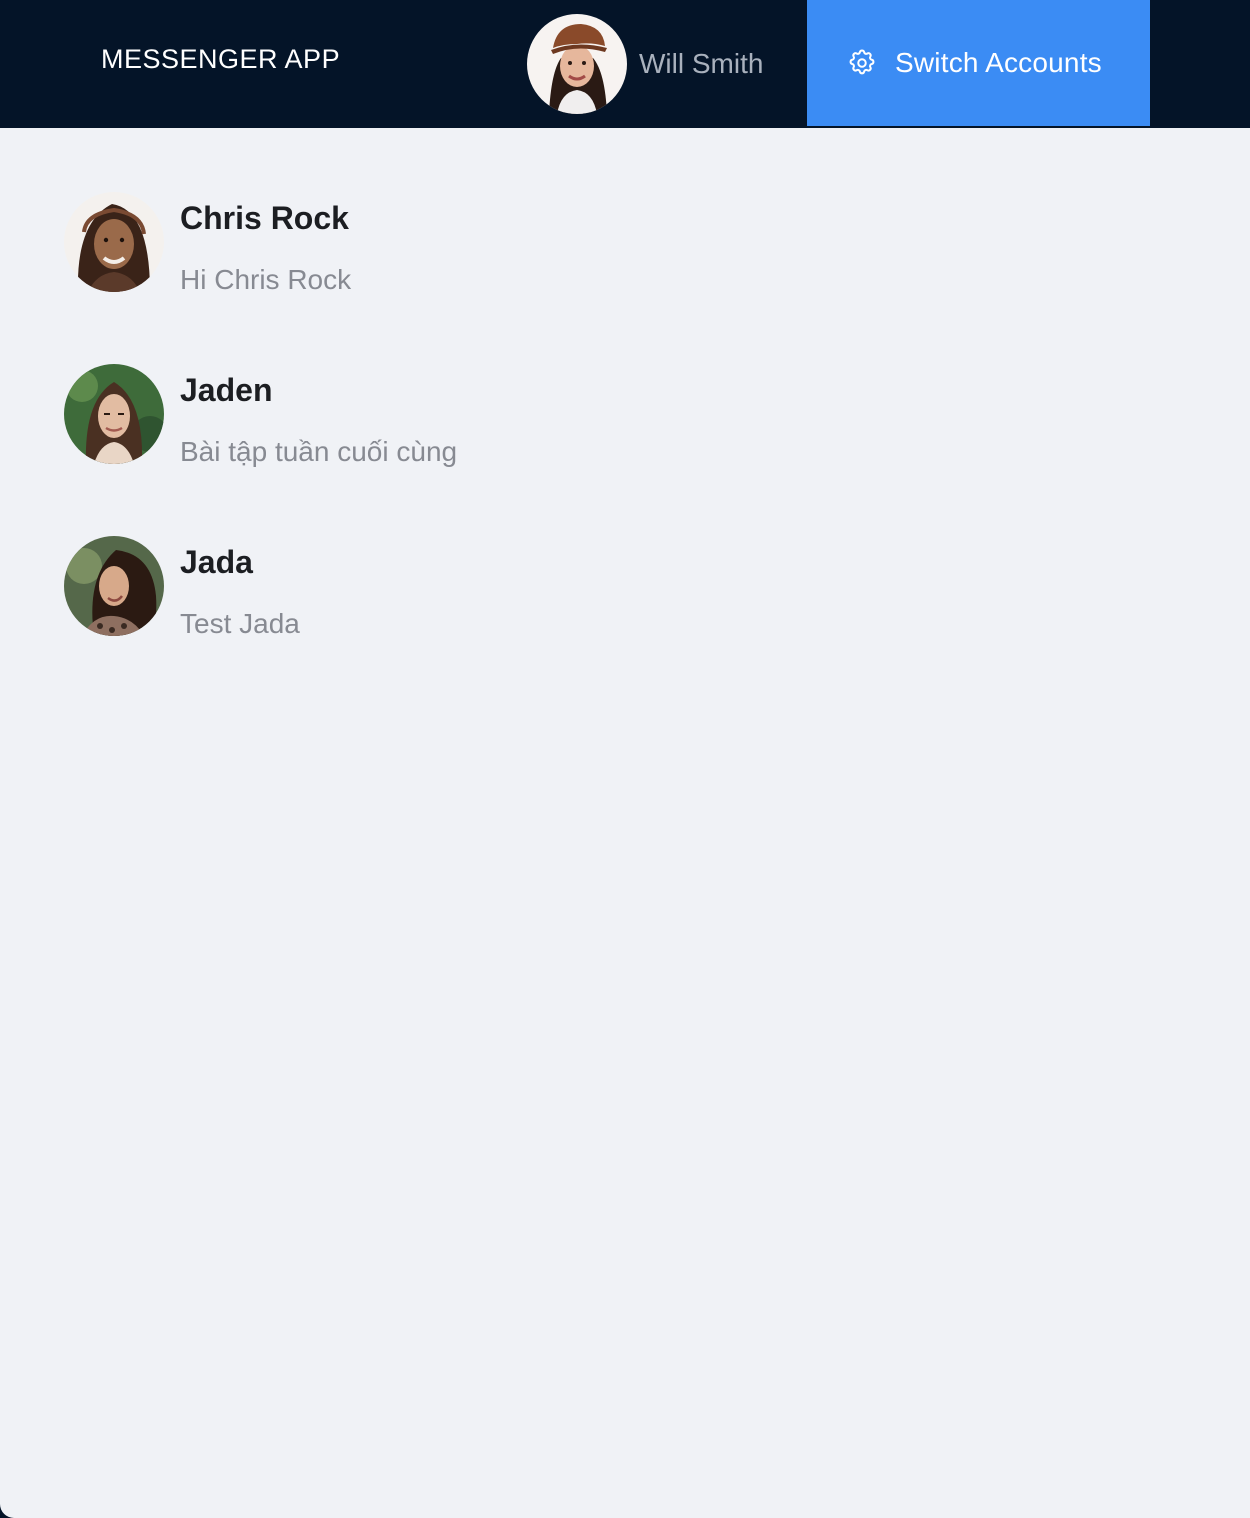 This screenshot has height=1518, width=1250. Describe the element at coordinates (264, 218) in the screenshot. I see `contact-name: Chris Rock` at that location.